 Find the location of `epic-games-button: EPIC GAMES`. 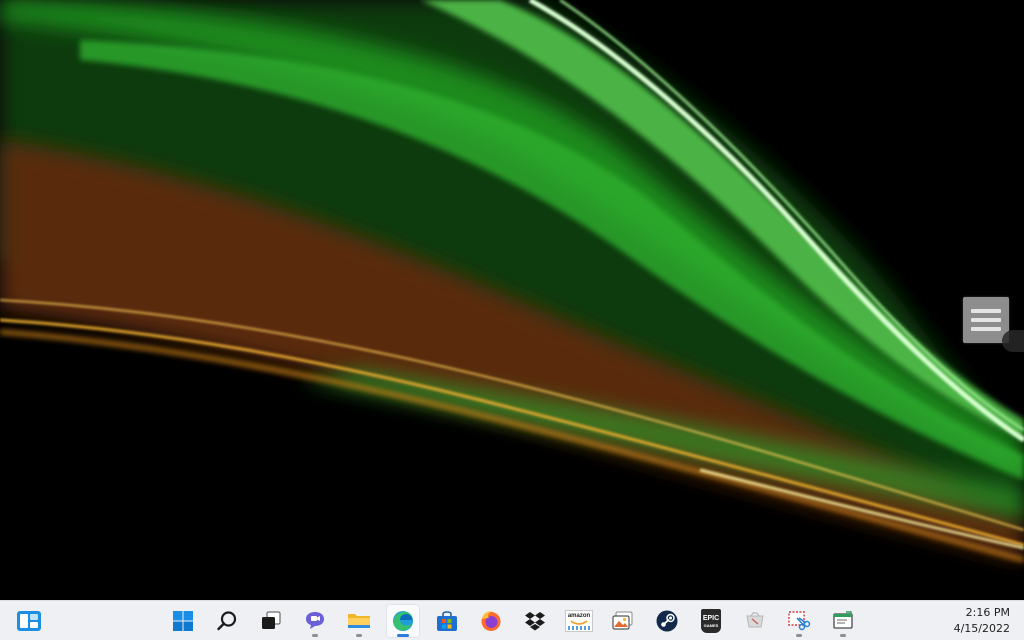

epic-games-button: EPIC GAMES is located at coordinates (711, 621).